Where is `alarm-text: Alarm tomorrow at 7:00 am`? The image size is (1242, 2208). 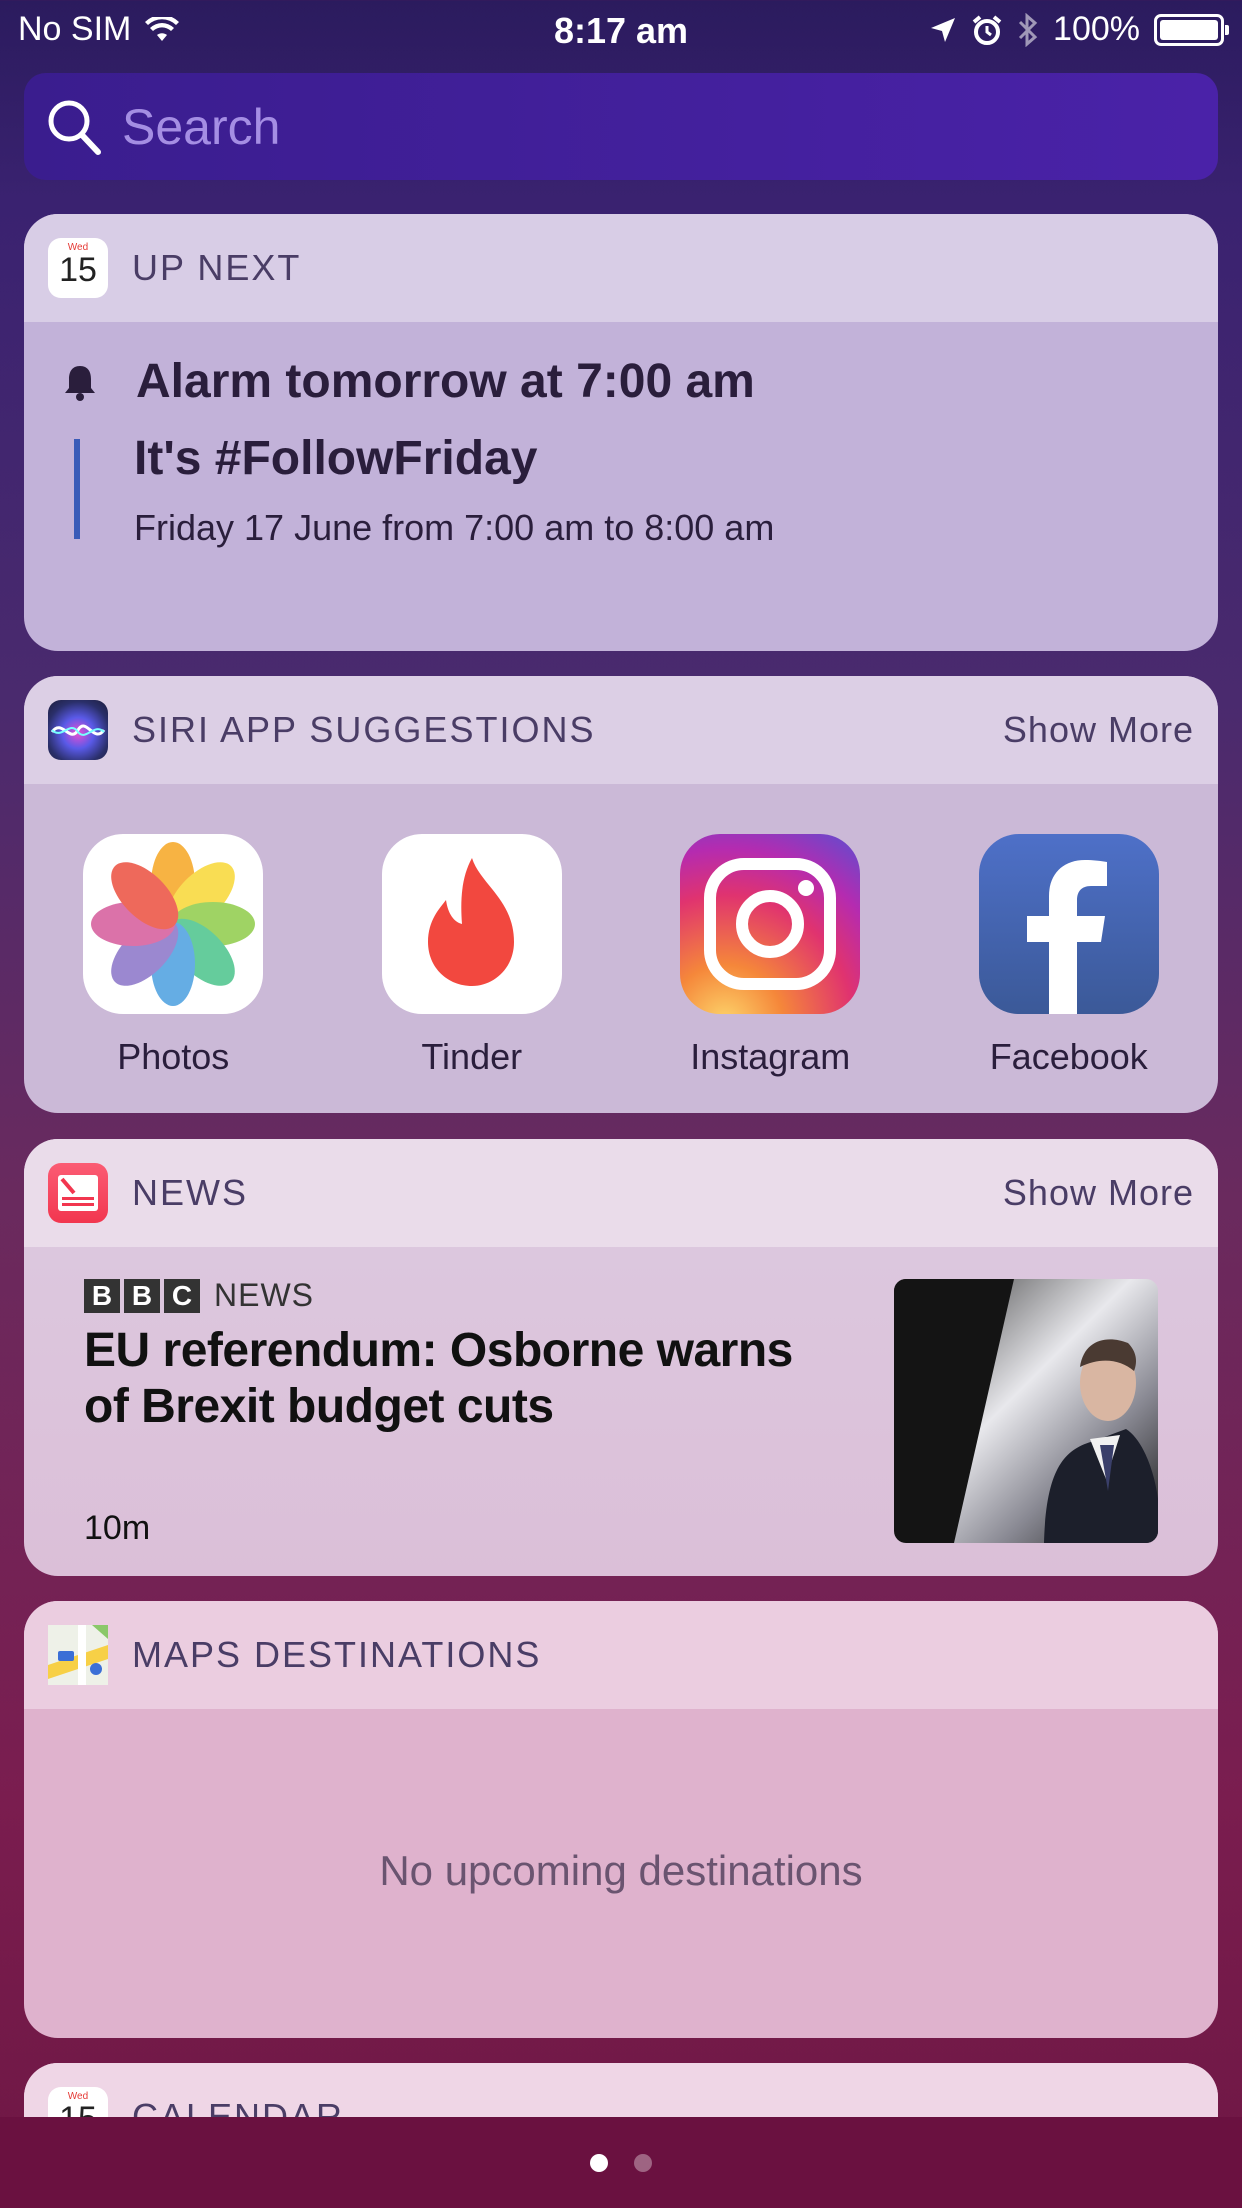 alarm-text: Alarm tomorrow at 7:00 am is located at coordinates (445, 381).